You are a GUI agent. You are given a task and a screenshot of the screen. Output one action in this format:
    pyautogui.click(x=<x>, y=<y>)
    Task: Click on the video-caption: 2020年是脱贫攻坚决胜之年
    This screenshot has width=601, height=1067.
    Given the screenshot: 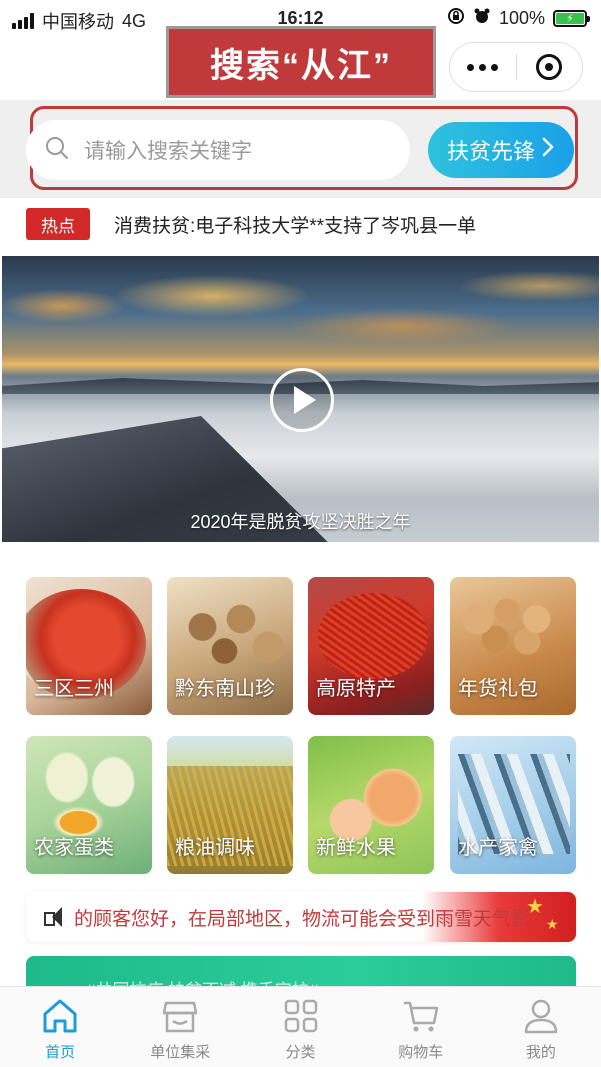 What is the action you would take?
    pyautogui.click(x=300, y=522)
    